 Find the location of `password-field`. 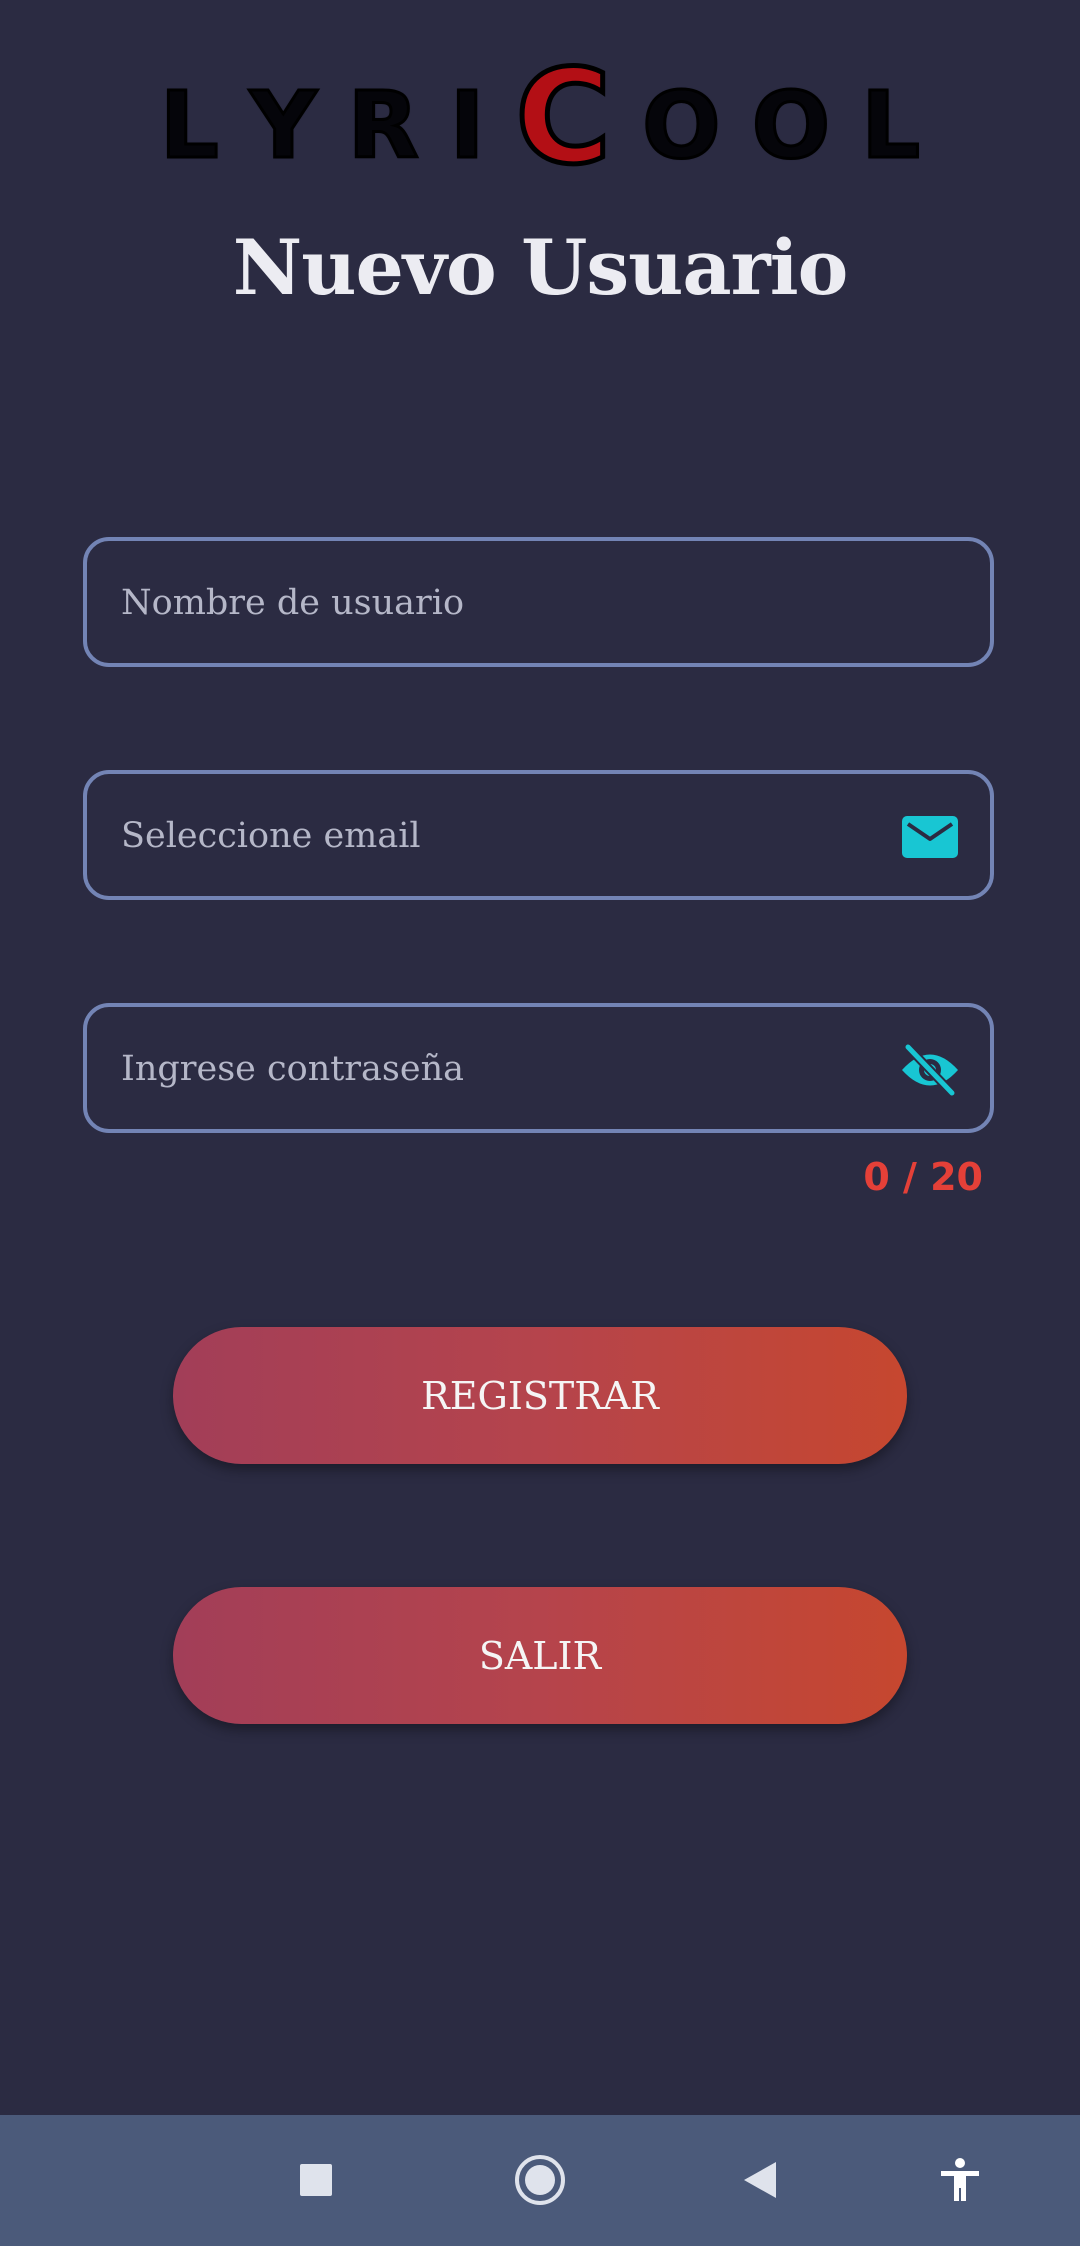

password-field is located at coordinates (538, 1068).